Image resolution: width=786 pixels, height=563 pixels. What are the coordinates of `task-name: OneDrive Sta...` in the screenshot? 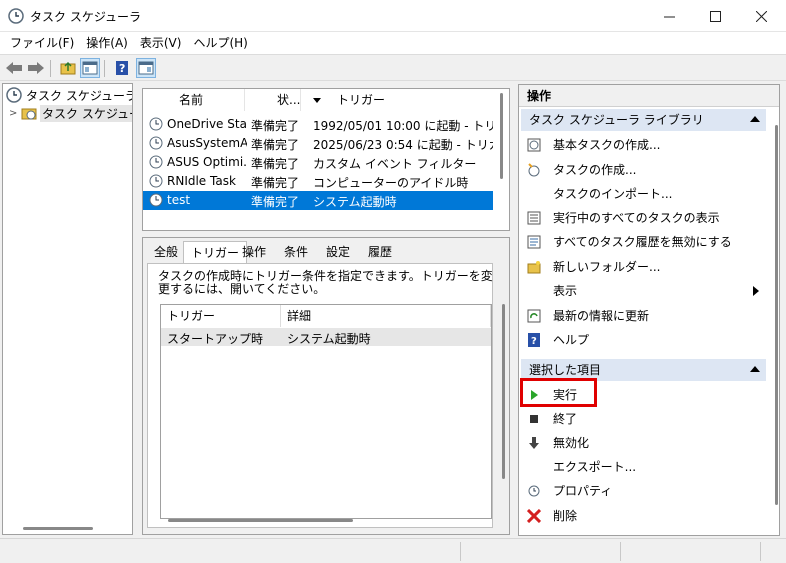 It's located at (207, 124).